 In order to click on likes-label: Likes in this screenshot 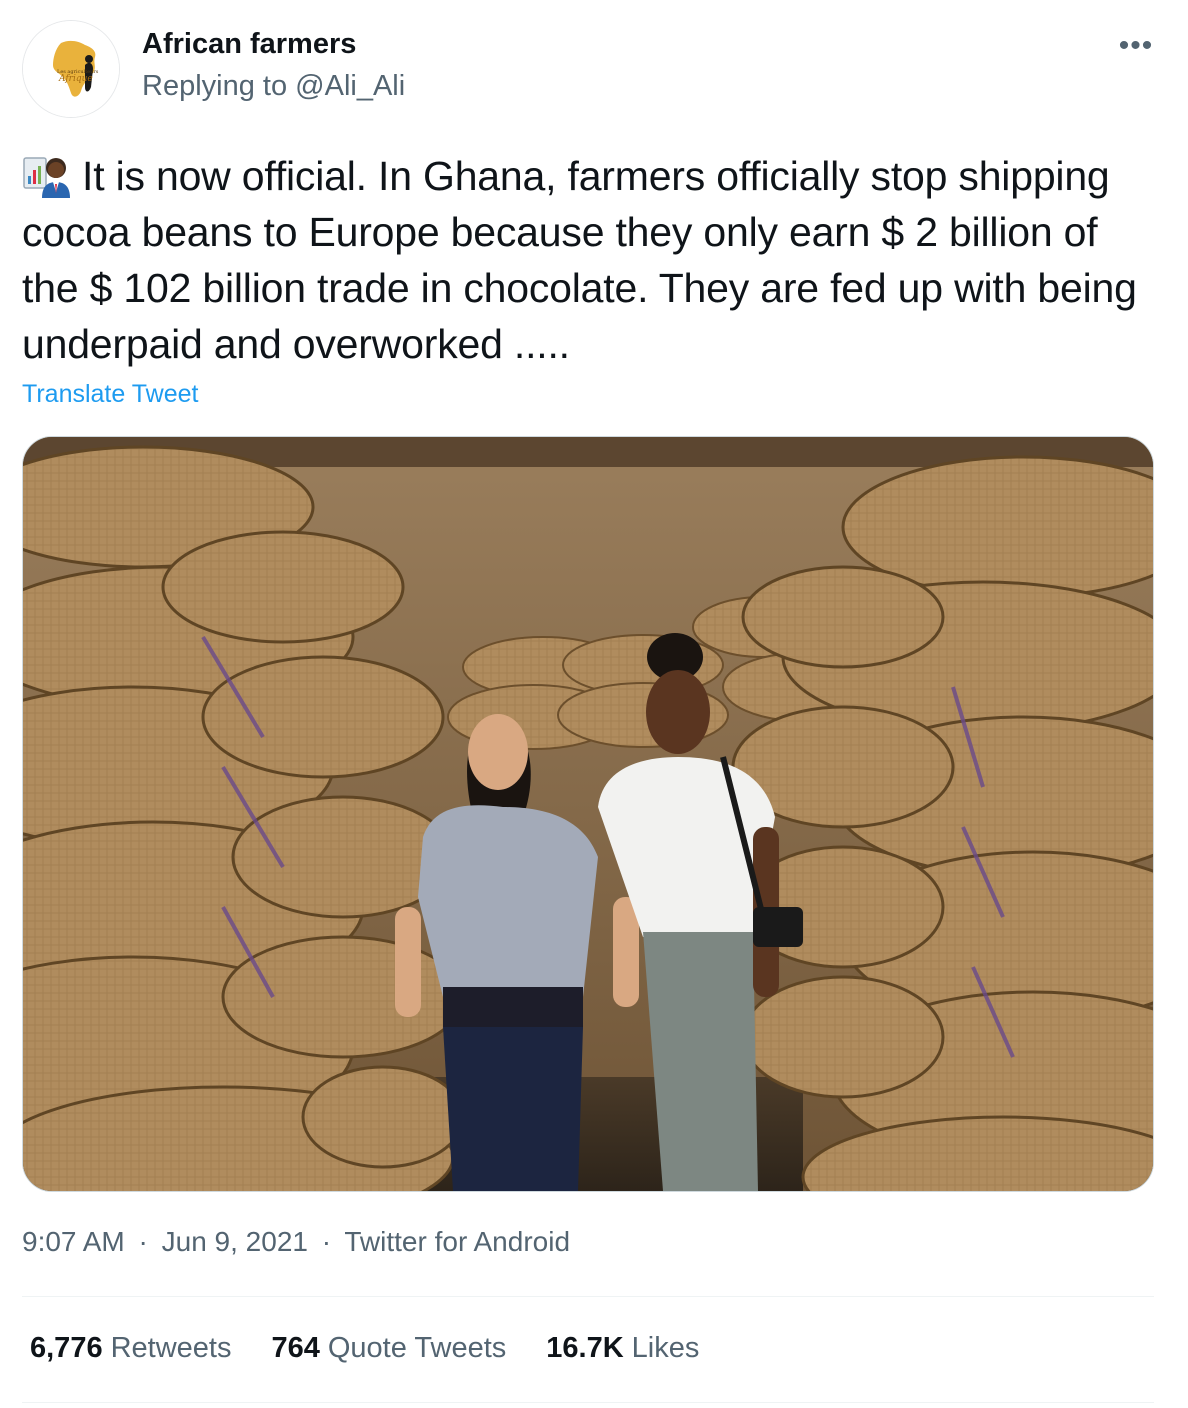, I will do `click(665, 1348)`.